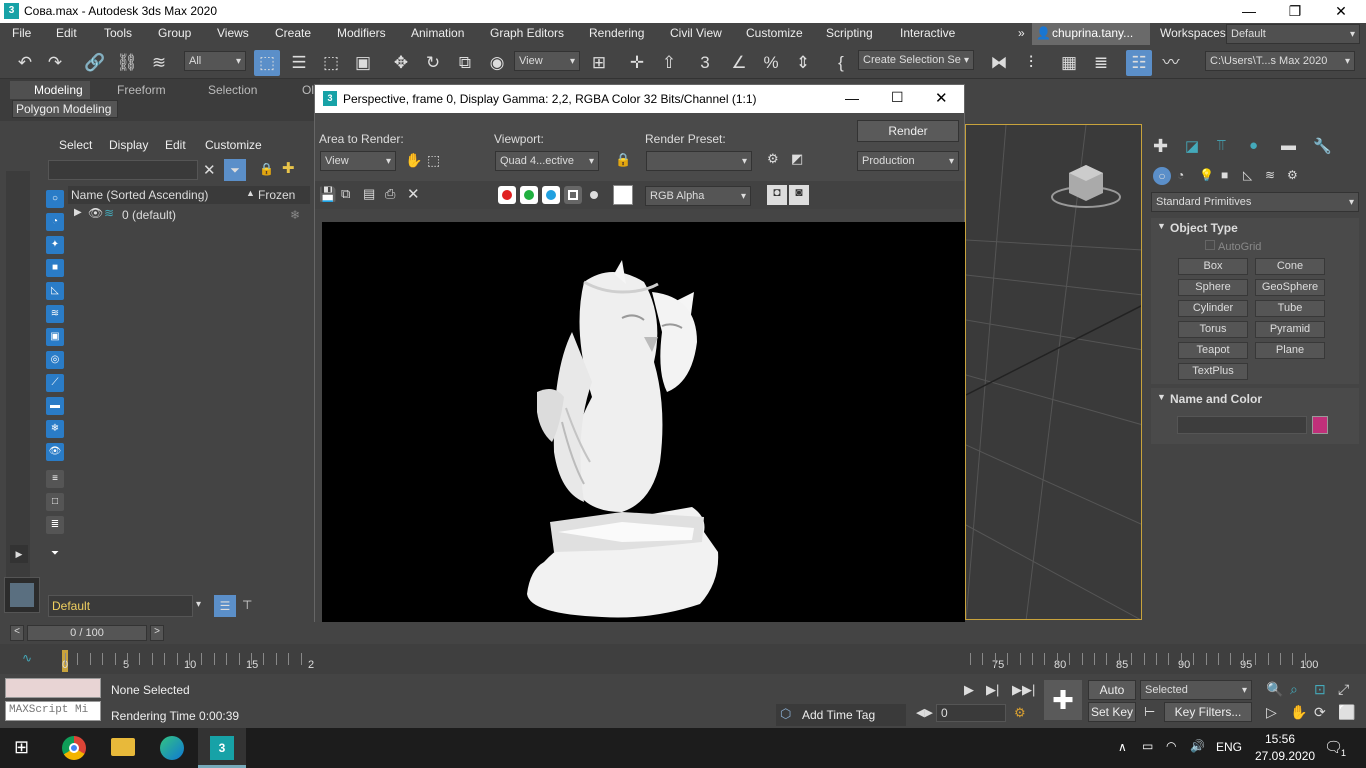 The image size is (1366, 768). Describe the element at coordinates (1253, 145) in the screenshot. I see `motion-tab-icon: ●` at that location.